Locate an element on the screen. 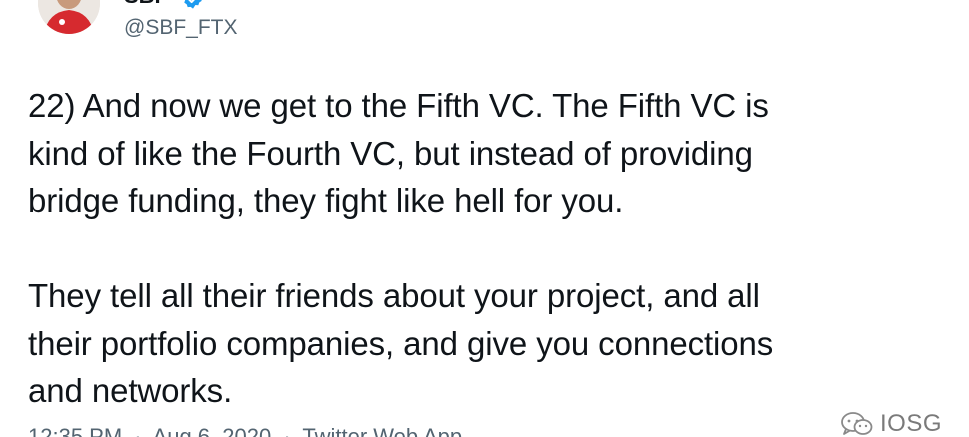 The image size is (969, 437). display-name: SBF is located at coordinates (146, 4).